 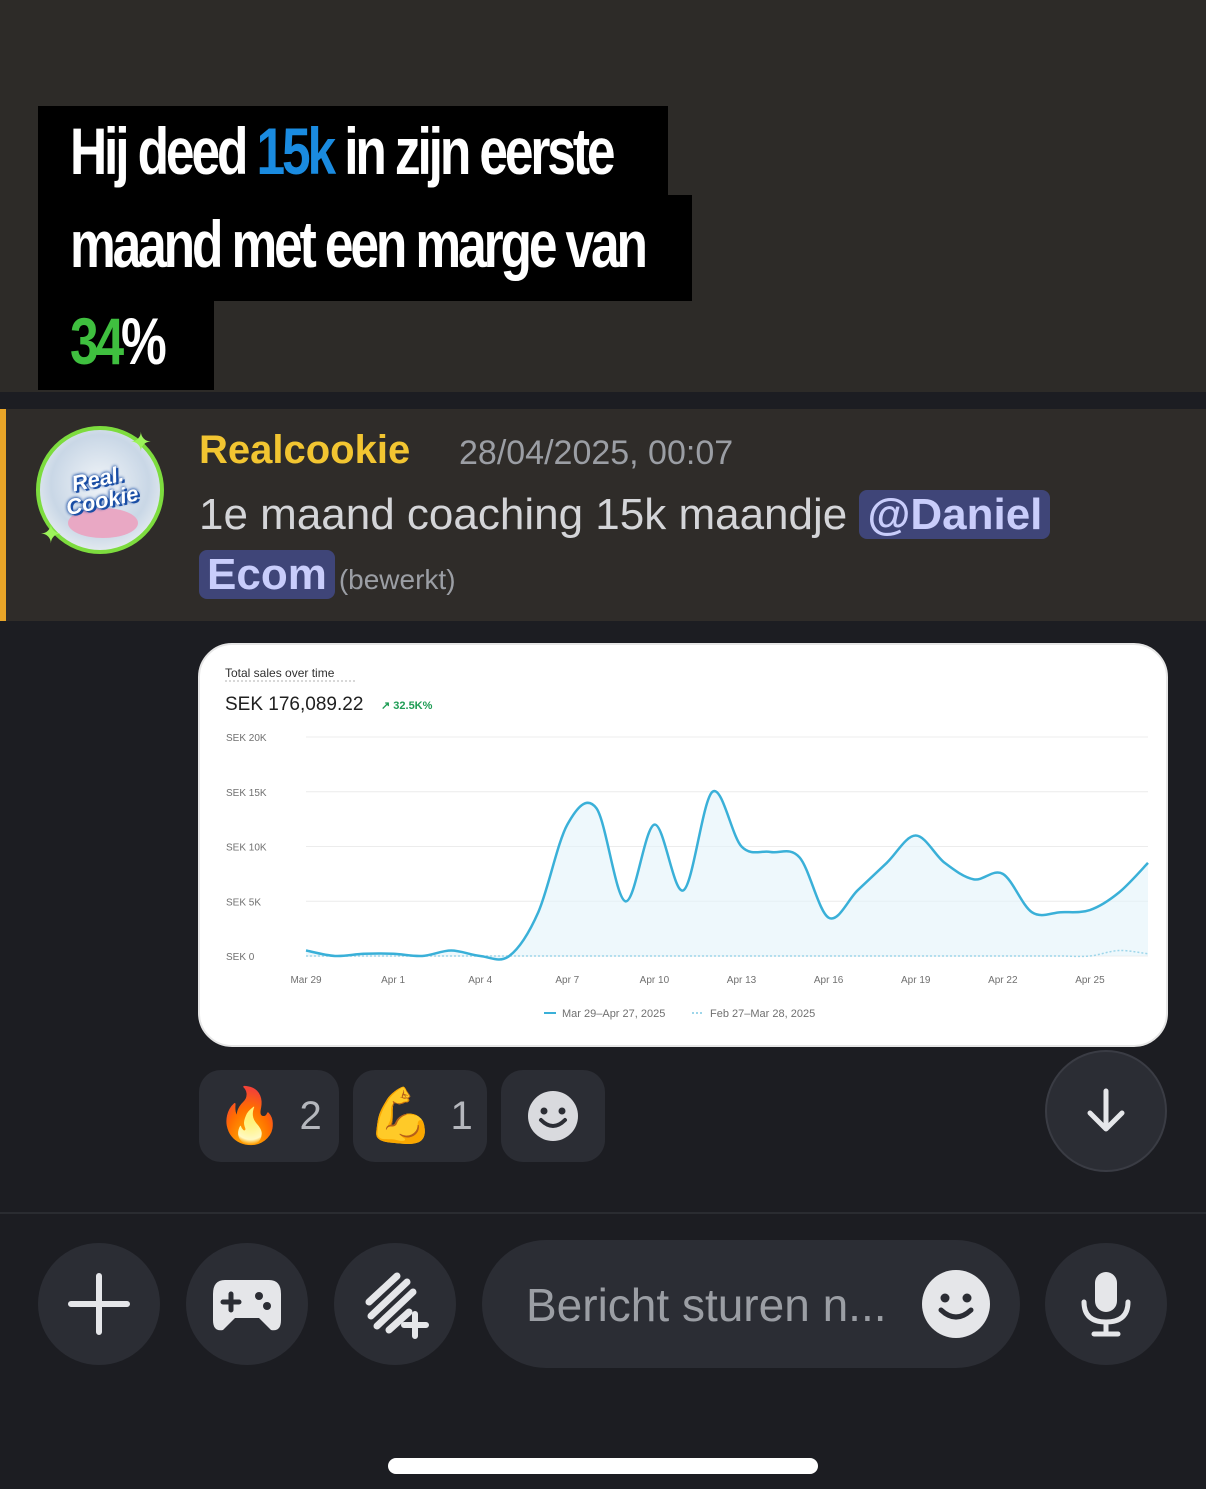 I want to click on chart-title: Total sales over time, so click(x=280, y=673).